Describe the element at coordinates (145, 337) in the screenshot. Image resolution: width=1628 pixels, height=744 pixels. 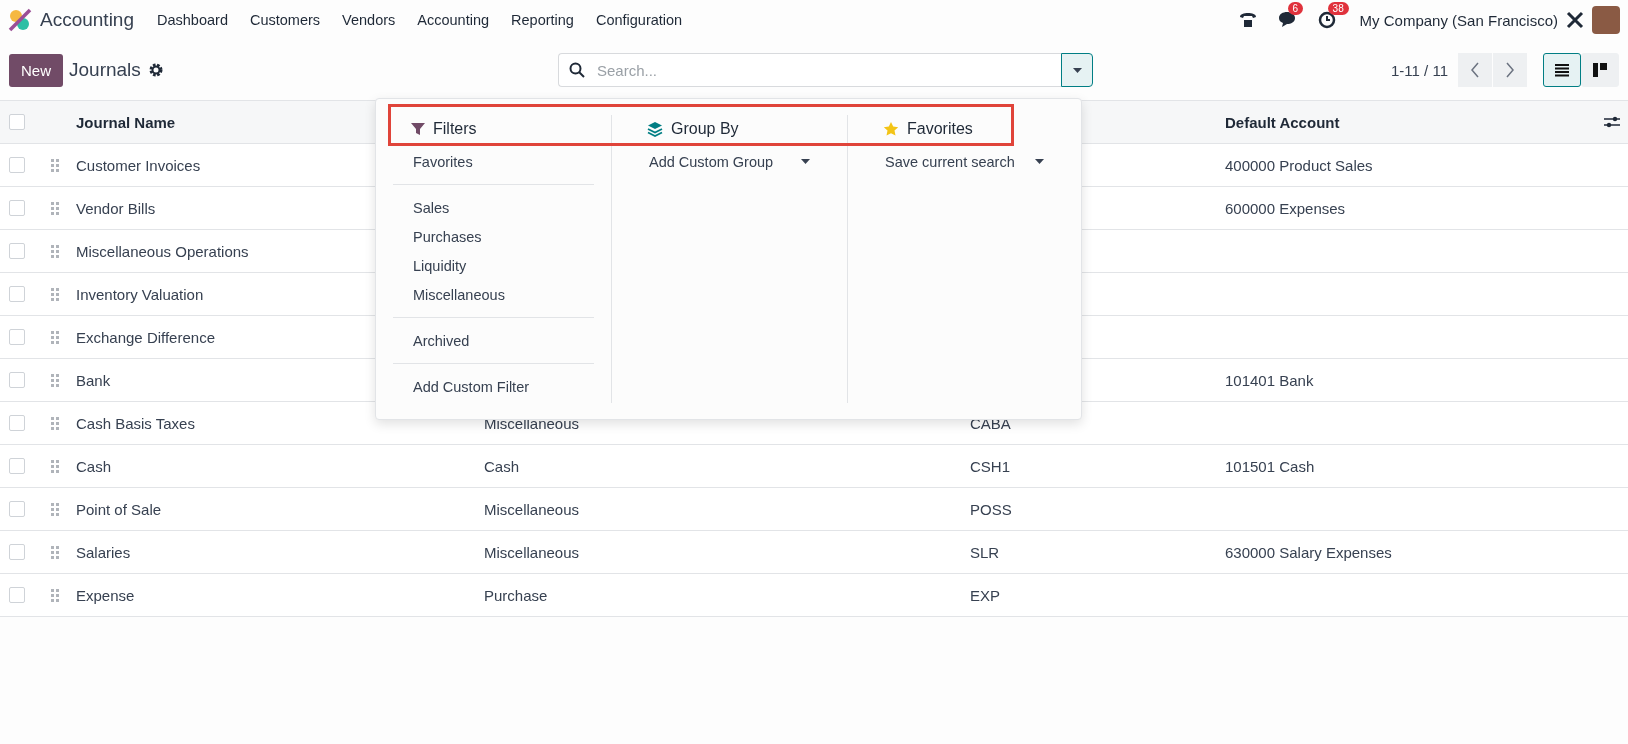
I see `table-cell: Exchange Difference` at that location.